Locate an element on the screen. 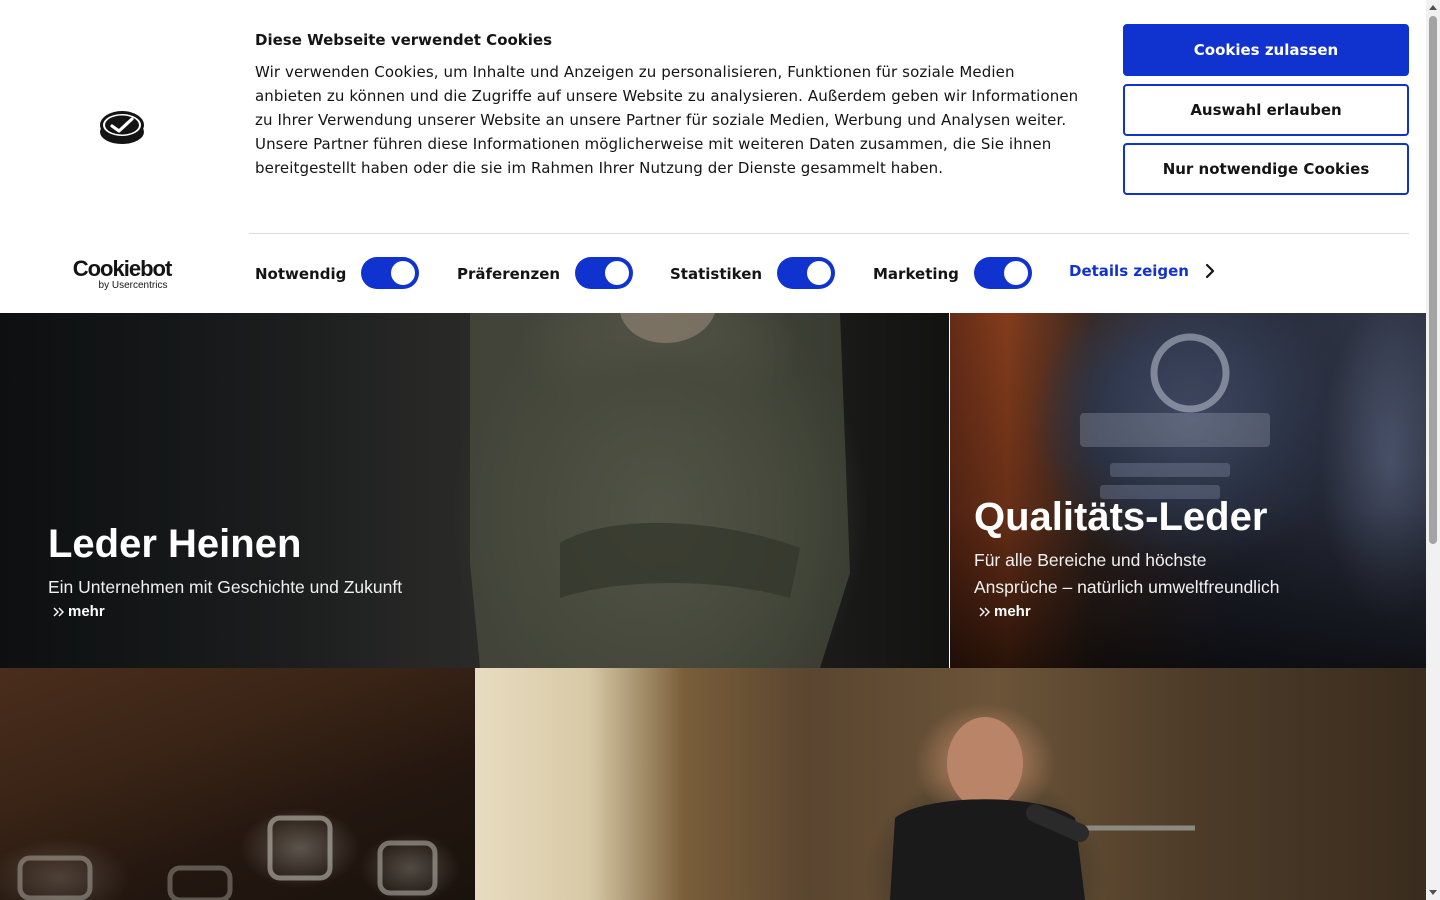 The image size is (1440, 900). quality-leather-subtitle-line1: Für alle Bereiche und höchste is located at coordinates (1090, 560).